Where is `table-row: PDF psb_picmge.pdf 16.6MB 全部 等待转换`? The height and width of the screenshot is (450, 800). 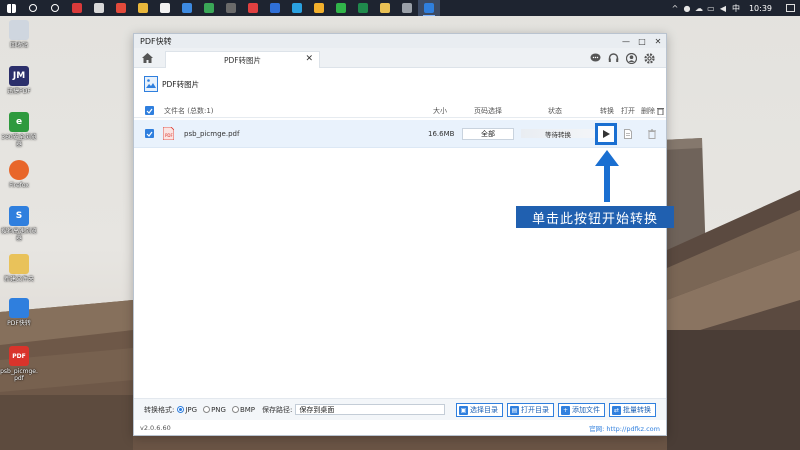 table-row: PDF psb_picmge.pdf 16.6MB 全部 等待转换 is located at coordinates (400, 134).